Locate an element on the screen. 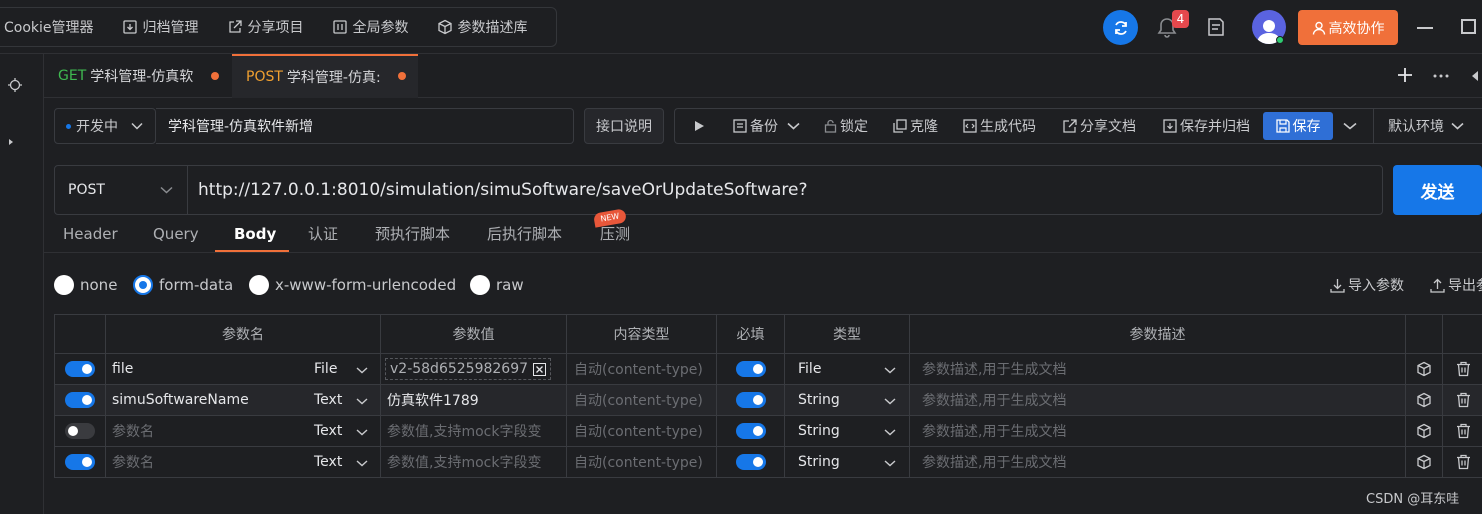 This screenshot has height=514, width=1482. top-bar: Cookie管理器 归档管理 分享项目 全局参数 参数描述库 4 高效协作 is located at coordinates (741, 27).